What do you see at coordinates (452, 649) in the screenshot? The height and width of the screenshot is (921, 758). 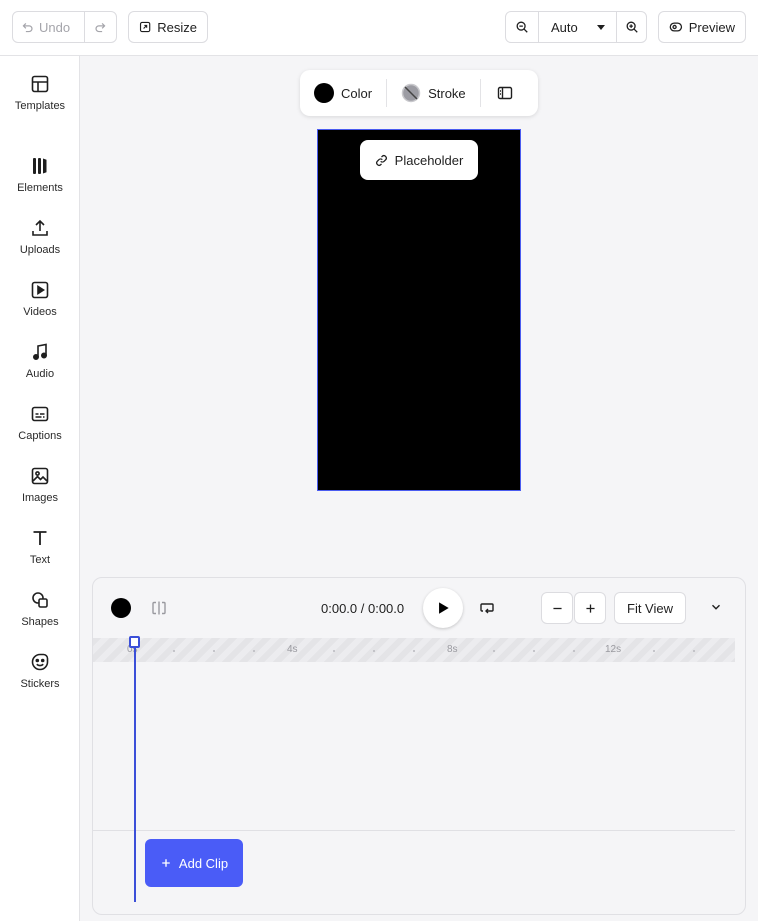 I see `ruler-label: 8s` at bounding box center [452, 649].